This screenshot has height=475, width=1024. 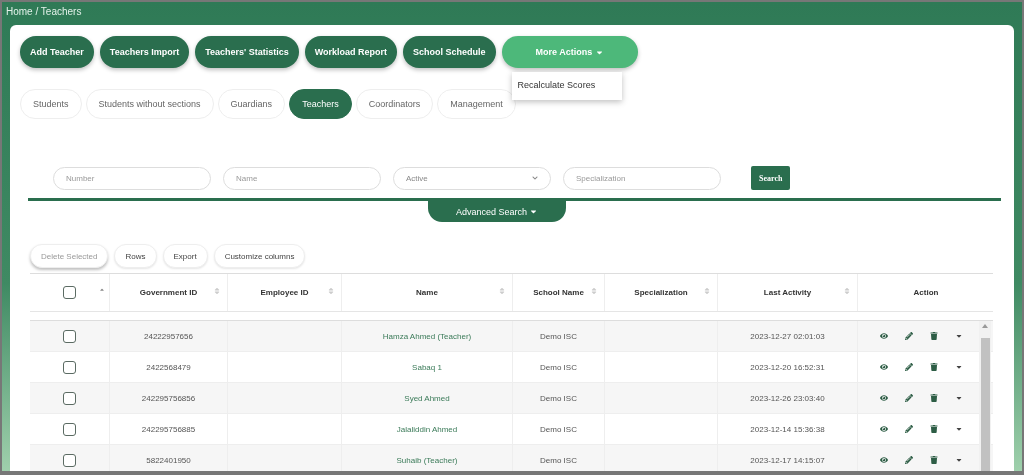 What do you see at coordinates (427, 367) in the screenshot?
I see `teacher-name-link: Sabaq 1` at bounding box center [427, 367].